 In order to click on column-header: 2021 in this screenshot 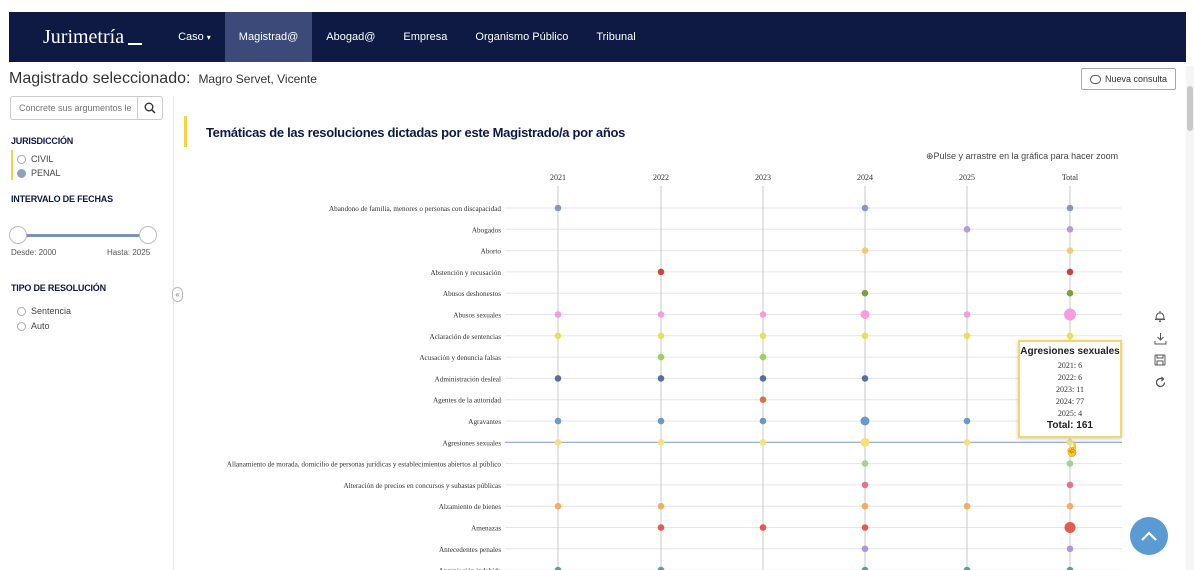, I will do `click(558, 177)`.